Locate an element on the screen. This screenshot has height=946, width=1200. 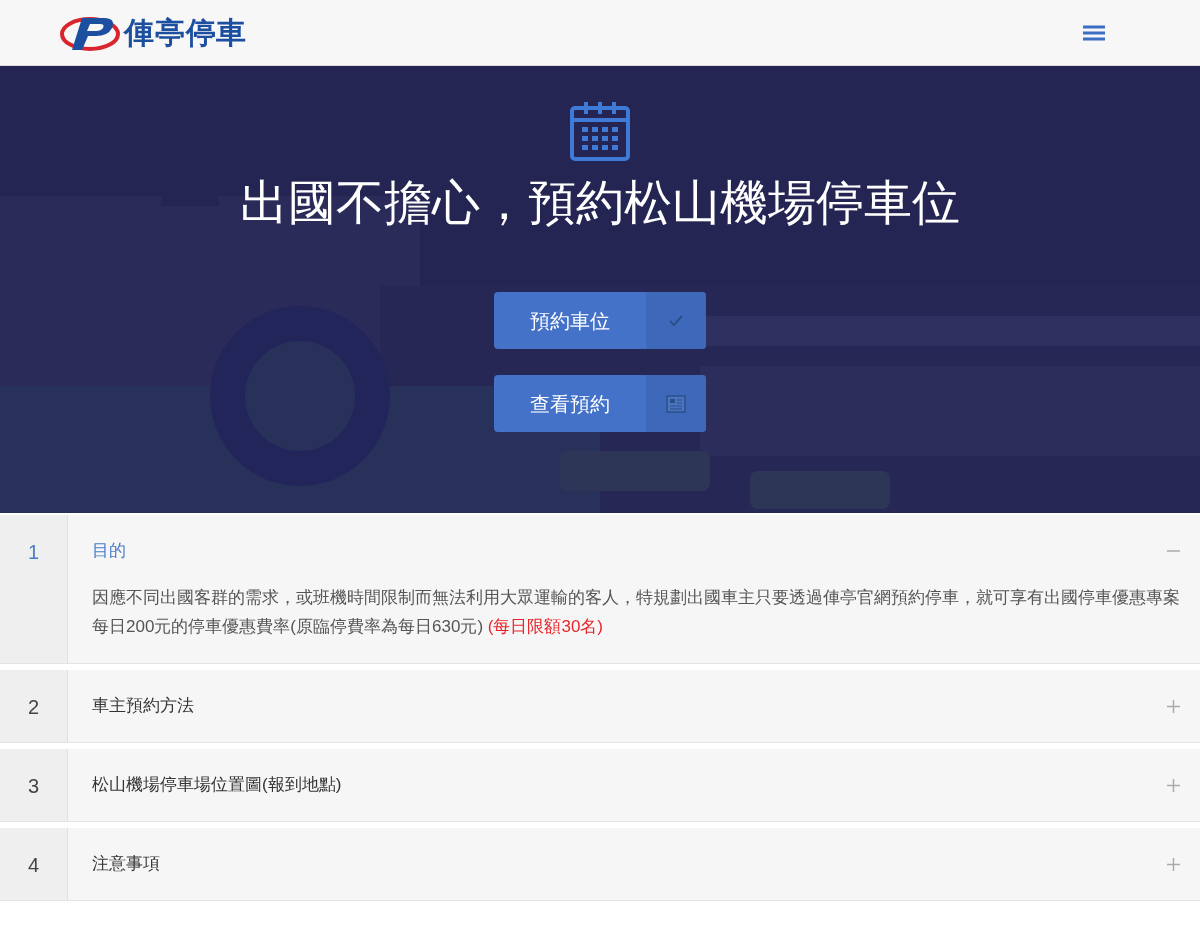
section-header: 松山機場停車場位置圖(報到地點) is located at coordinates (636, 785).